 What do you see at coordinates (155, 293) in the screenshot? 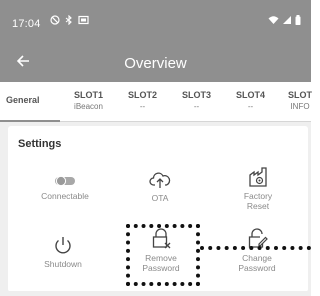
I see `next-card-edge` at bounding box center [155, 293].